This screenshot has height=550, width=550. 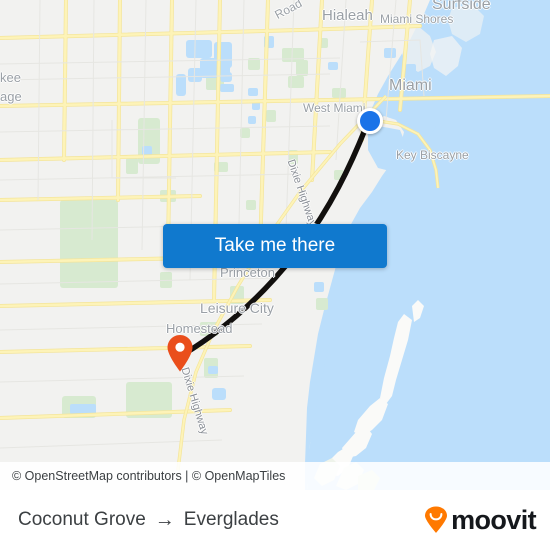 What do you see at coordinates (494, 519) in the screenshot?
I see `moovit-wordmark: moovit` at bounding box center [494, 519].